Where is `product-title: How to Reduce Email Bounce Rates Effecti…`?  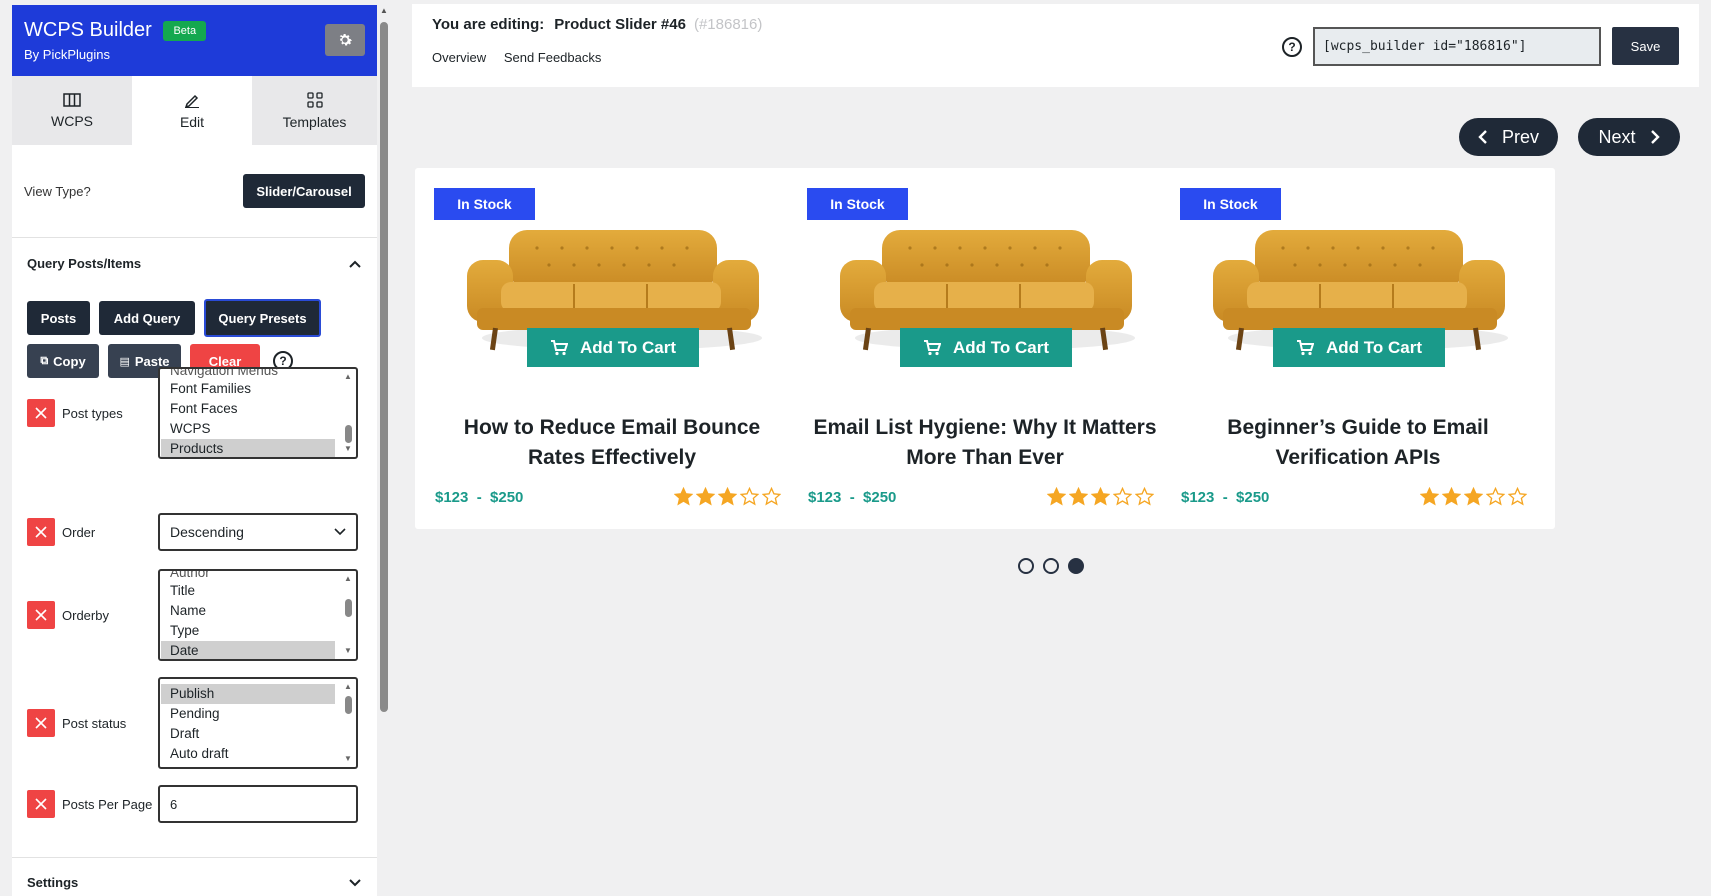 product-title: How to Reduce Email Bounce Rates Effecti… is located at coordinates (612, 443).